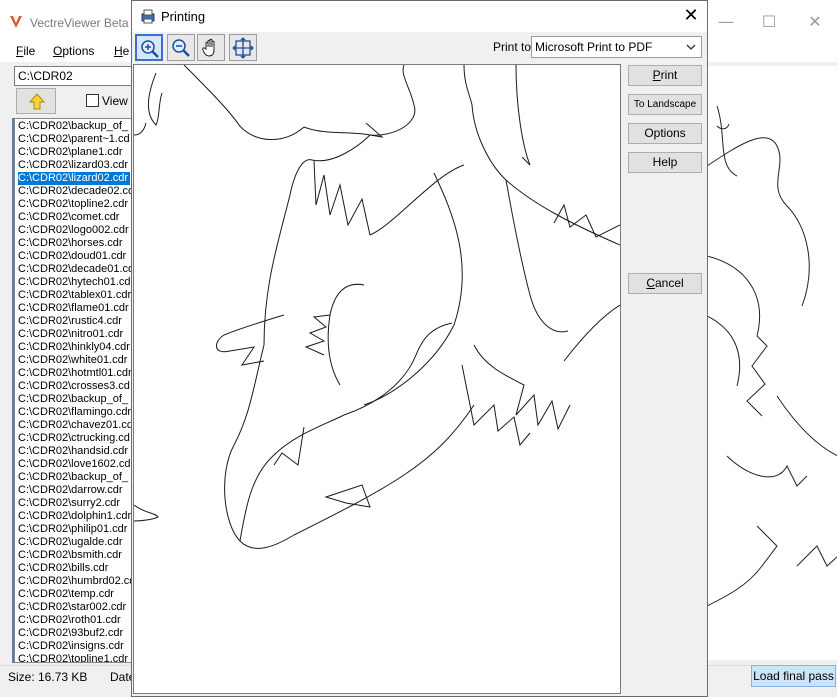 Image resolution: width=837 pixels, height=697 pixels. I want to click on file-list-item: C:\CDR02\parent~1.cd, so click(74, 139).